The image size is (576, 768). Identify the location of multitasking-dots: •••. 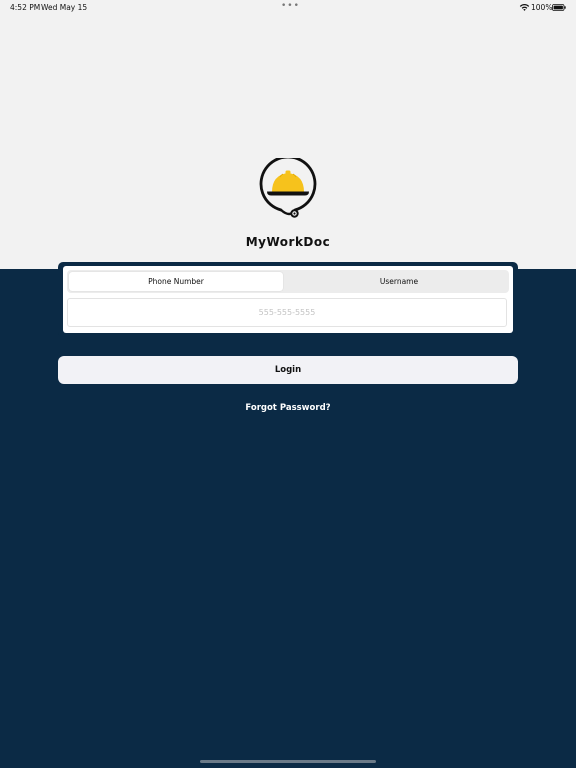
(290, 6).